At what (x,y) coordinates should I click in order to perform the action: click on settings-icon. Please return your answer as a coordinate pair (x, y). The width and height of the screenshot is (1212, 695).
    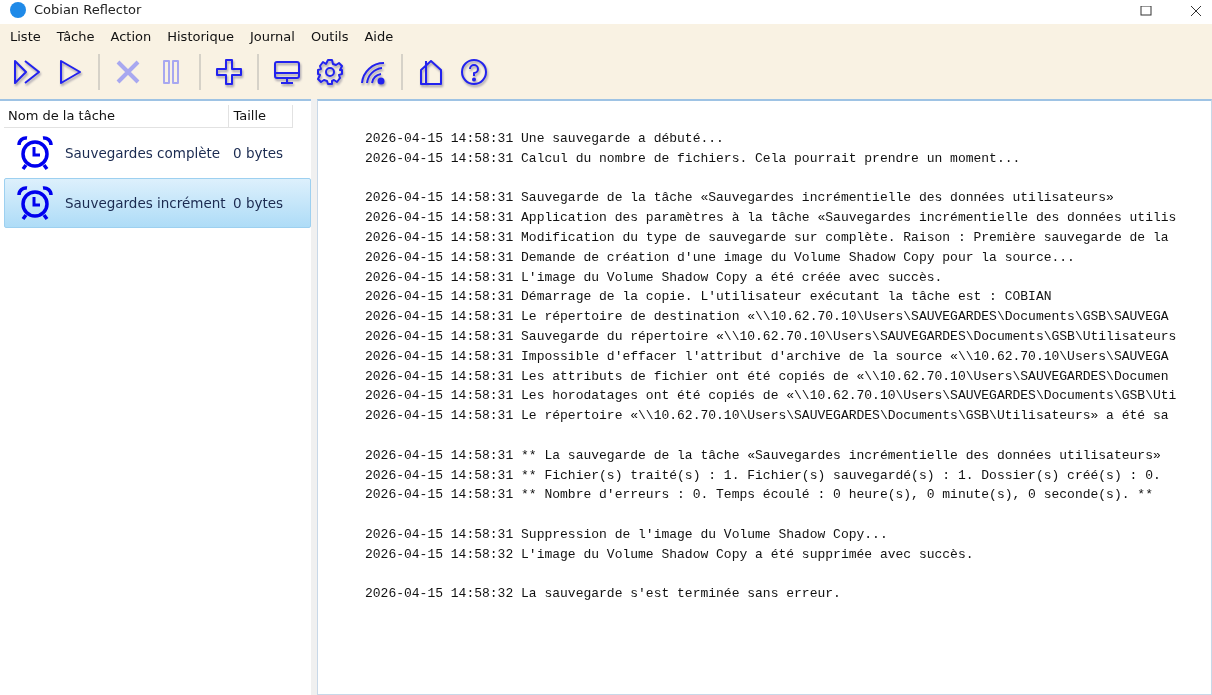
    Looking at the image, I should click on (330, 72).